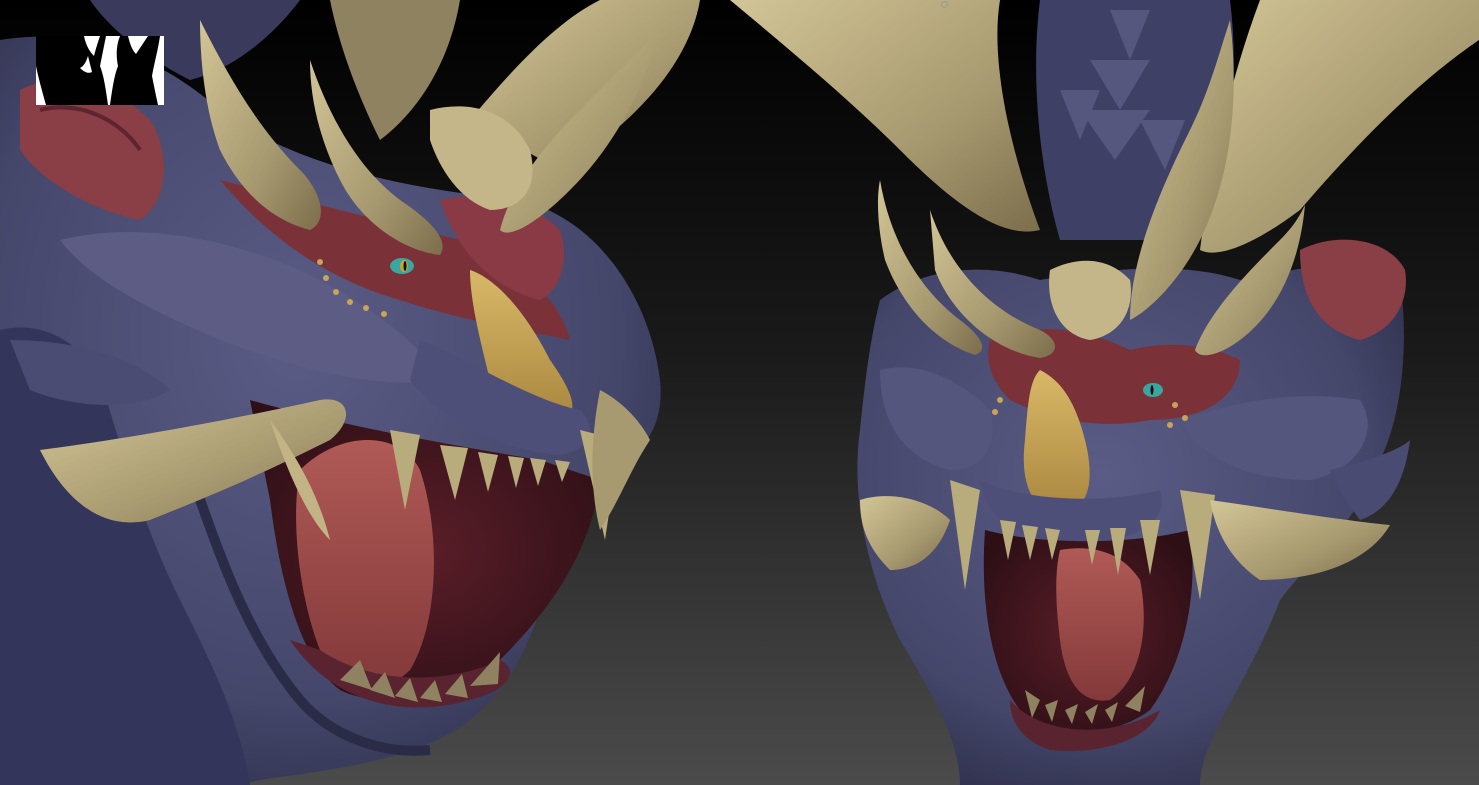 Image resolution: width=1479 pixels, height=785 pixels. What do you see at coordinates (944, 4) in the screenshot?
I see `pivot-marker` at bounding box center [944, 4].